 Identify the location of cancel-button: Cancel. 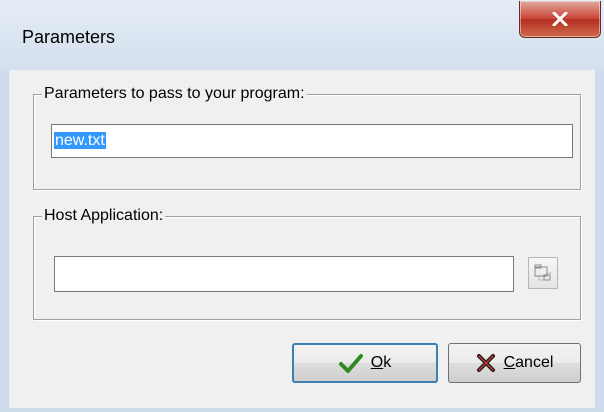
(514, 363).